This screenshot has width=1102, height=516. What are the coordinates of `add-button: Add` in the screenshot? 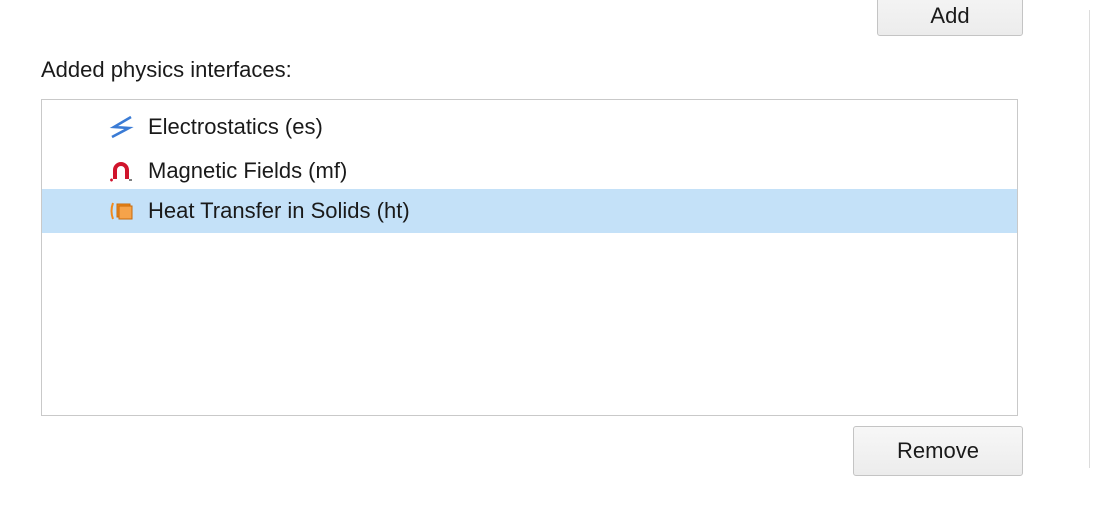 It's located at (950, 18).